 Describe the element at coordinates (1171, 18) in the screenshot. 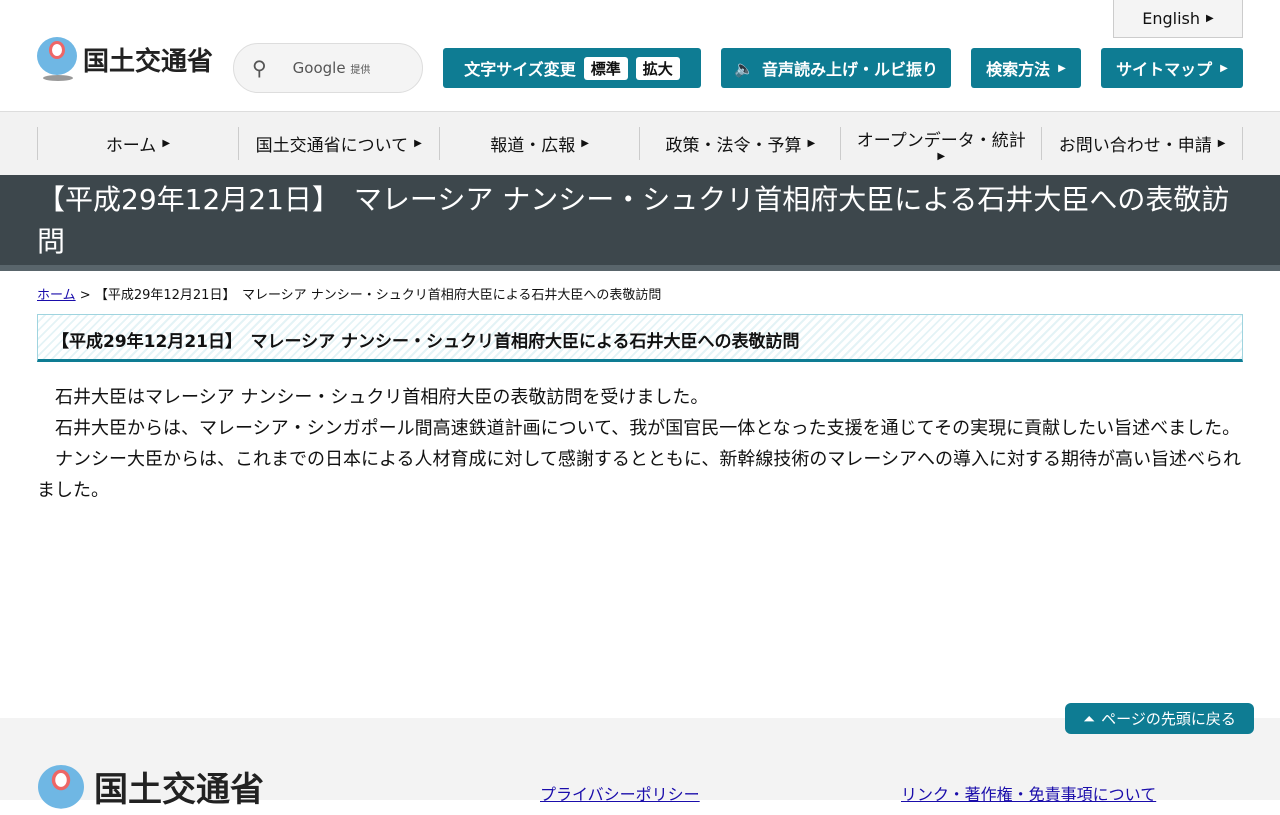

I see `english-label: English` at that location.